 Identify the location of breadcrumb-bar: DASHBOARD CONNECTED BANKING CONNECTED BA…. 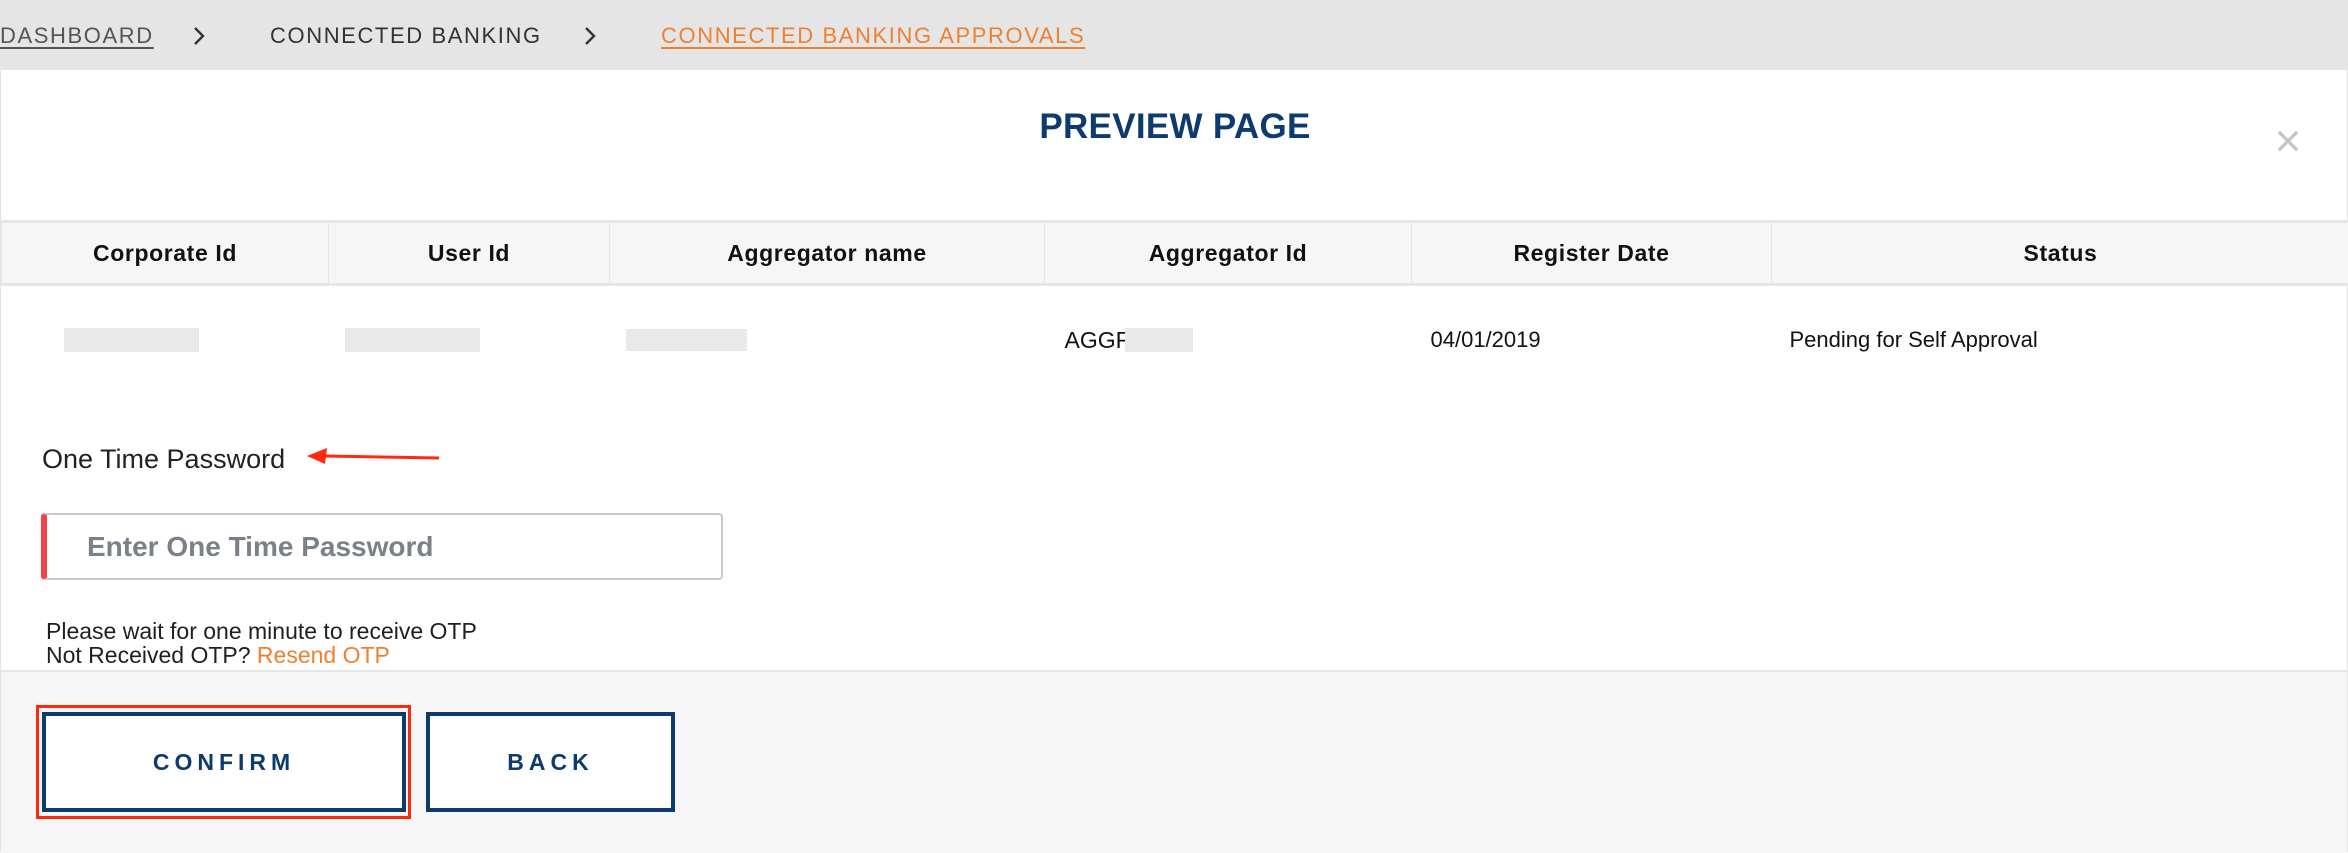
(1174, 35).